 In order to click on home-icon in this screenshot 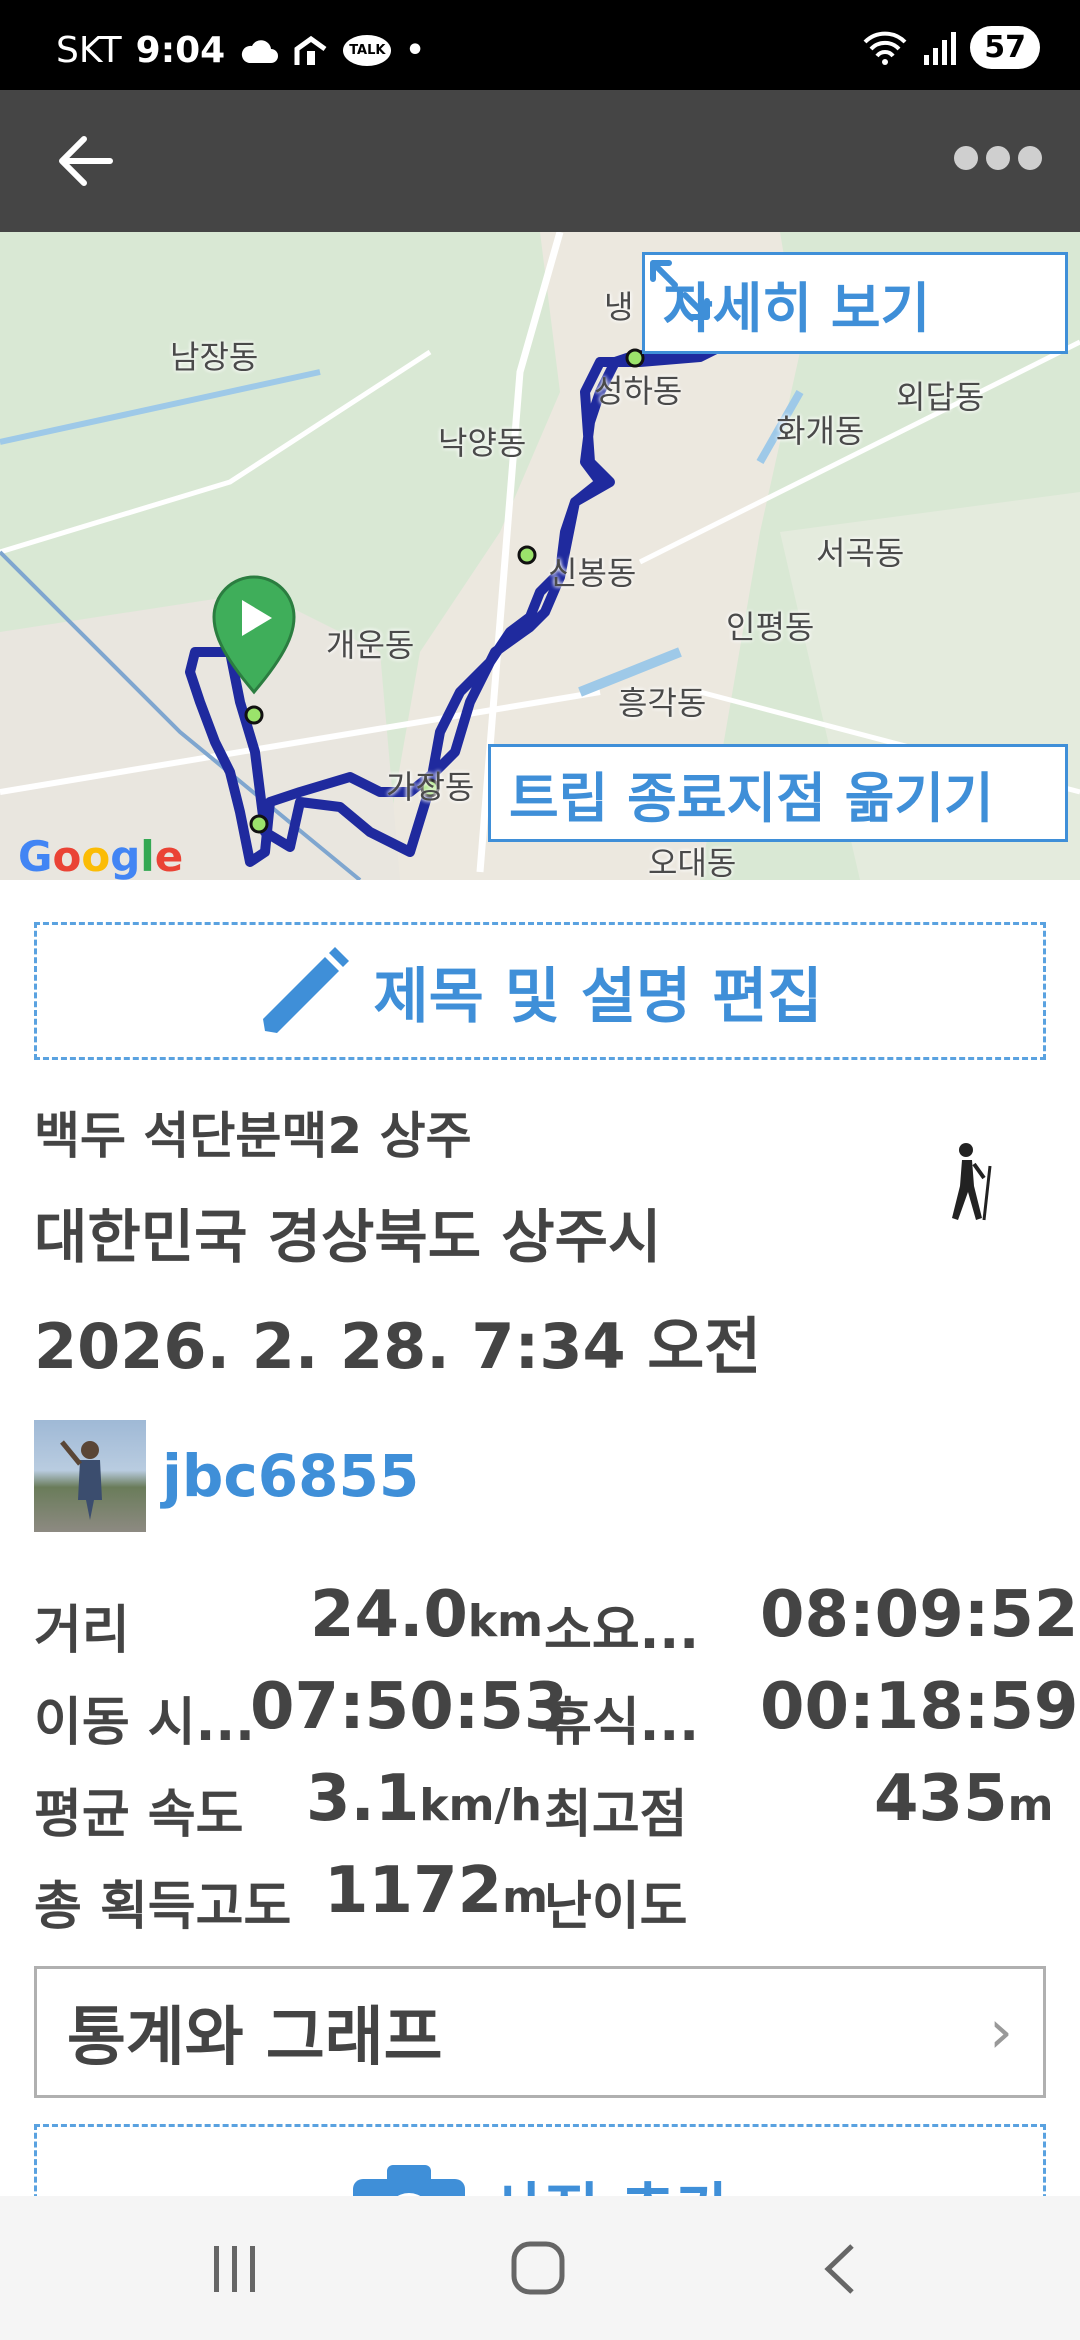, I will do `click(538, 2268)`.